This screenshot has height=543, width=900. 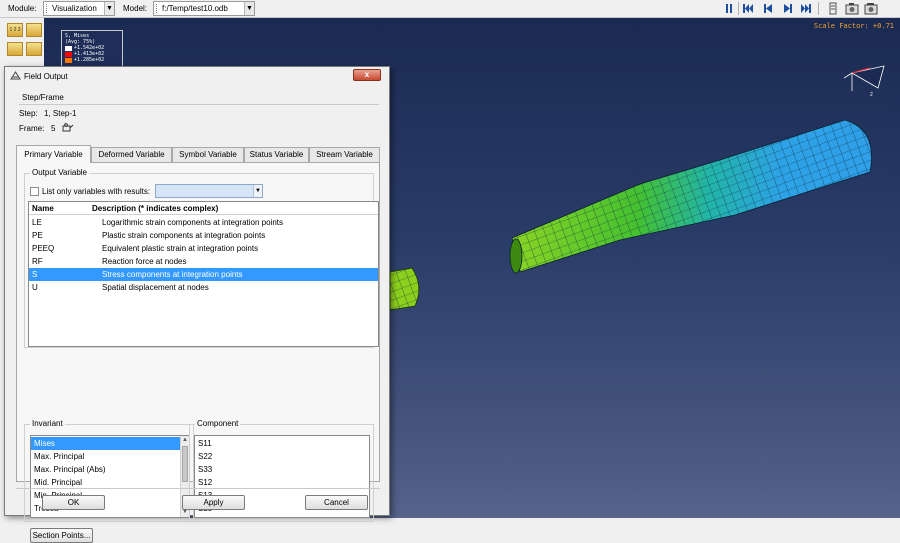 I want to click on column-header-description: Description (* indicates complex), so click(x=155, y=208).